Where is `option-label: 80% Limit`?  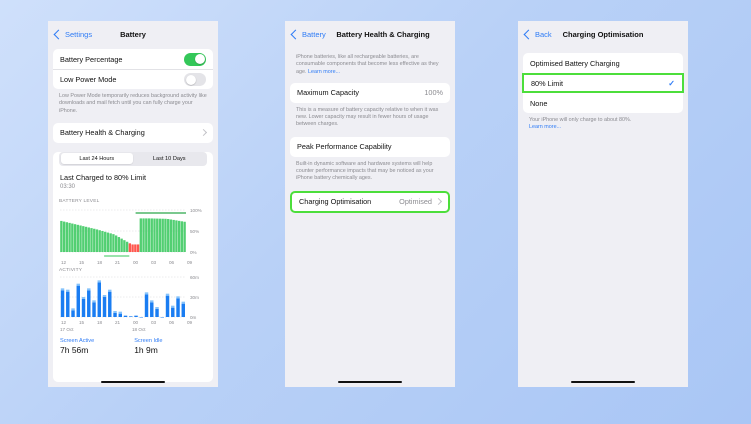 option-label: 80% Limit is located at coordinates (547, 83).